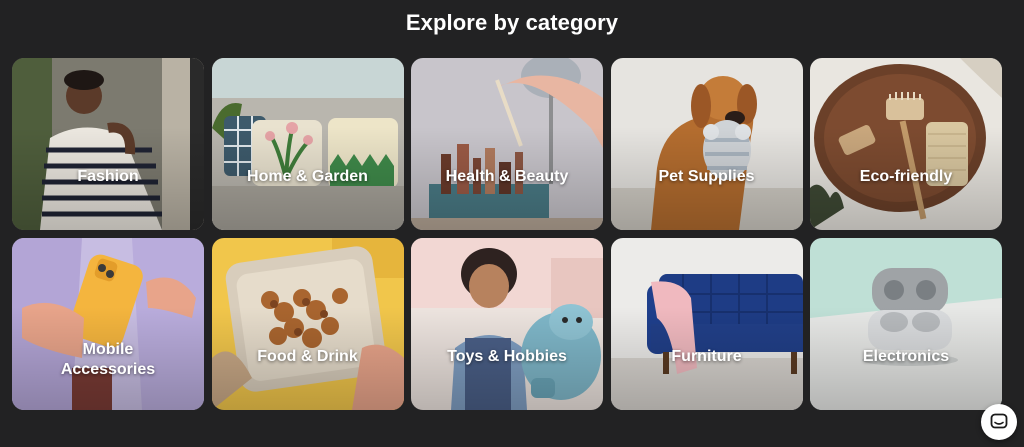  I want to click on category-card-furniture: Furniture, so click(706, 324).